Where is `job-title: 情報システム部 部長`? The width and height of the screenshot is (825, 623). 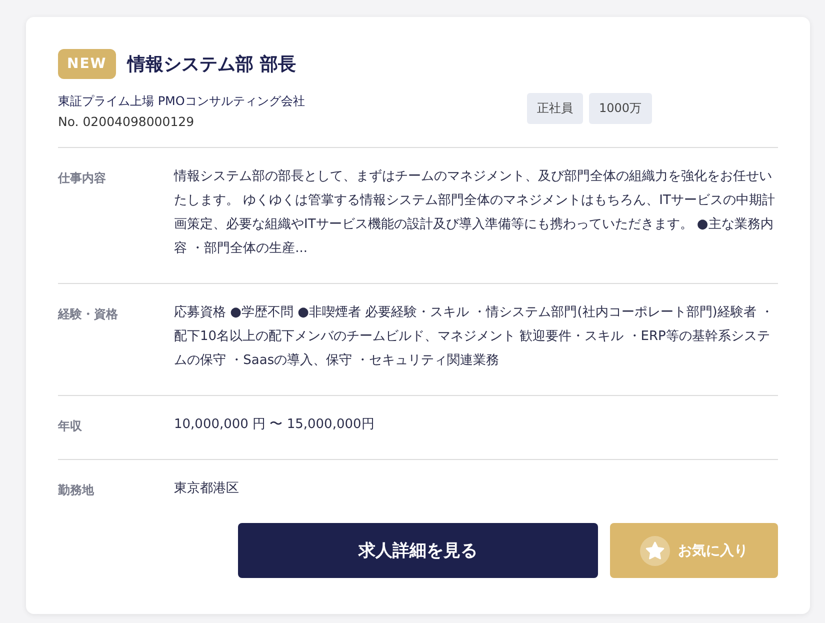
job-title: 情報システム部 部長 is located at coordinates (212, 64).